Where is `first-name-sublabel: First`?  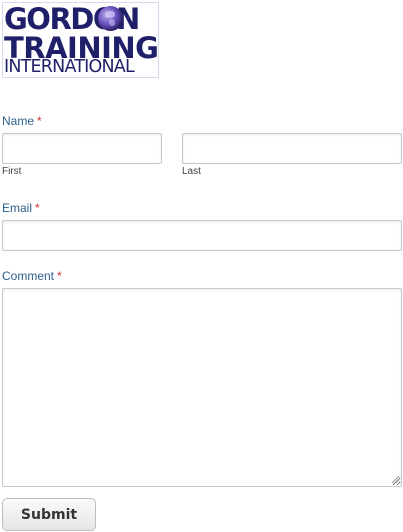
first-name-sublabel: First is located at coordinates (12, 171).